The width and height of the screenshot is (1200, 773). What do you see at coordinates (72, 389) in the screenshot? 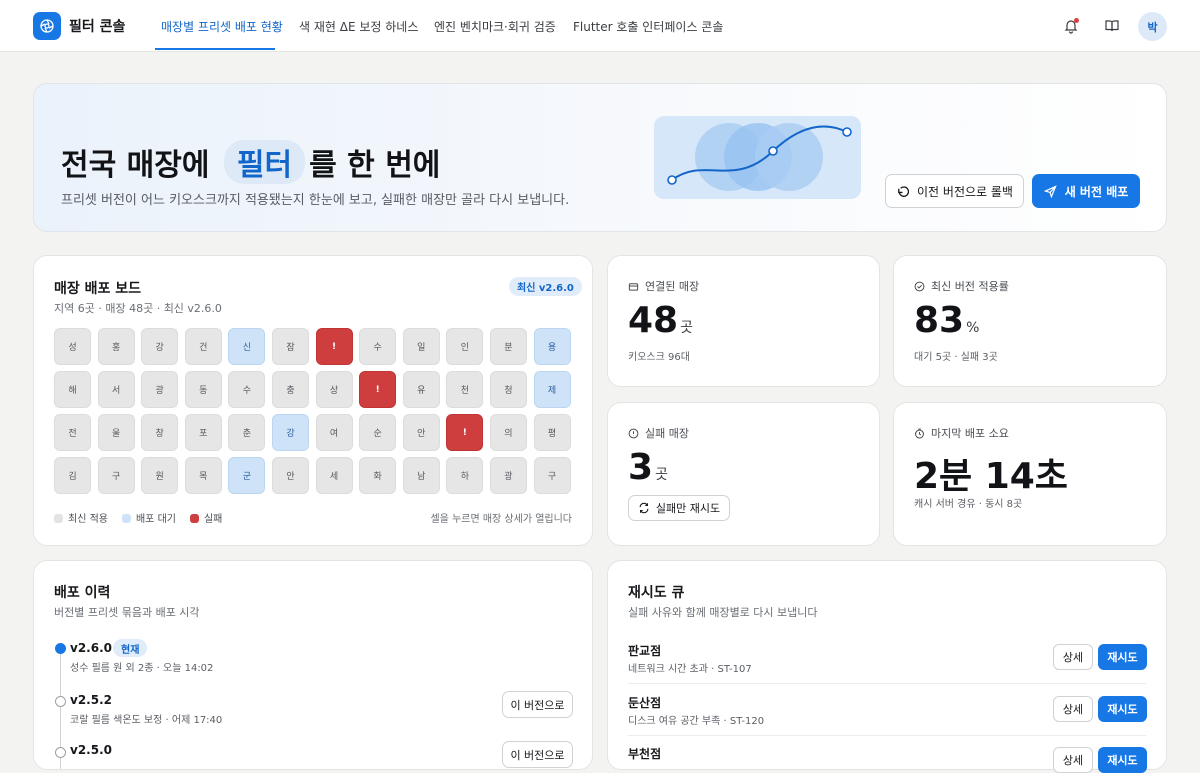
I see `store-cell-applied: 해` at bounding box center [72, 389].